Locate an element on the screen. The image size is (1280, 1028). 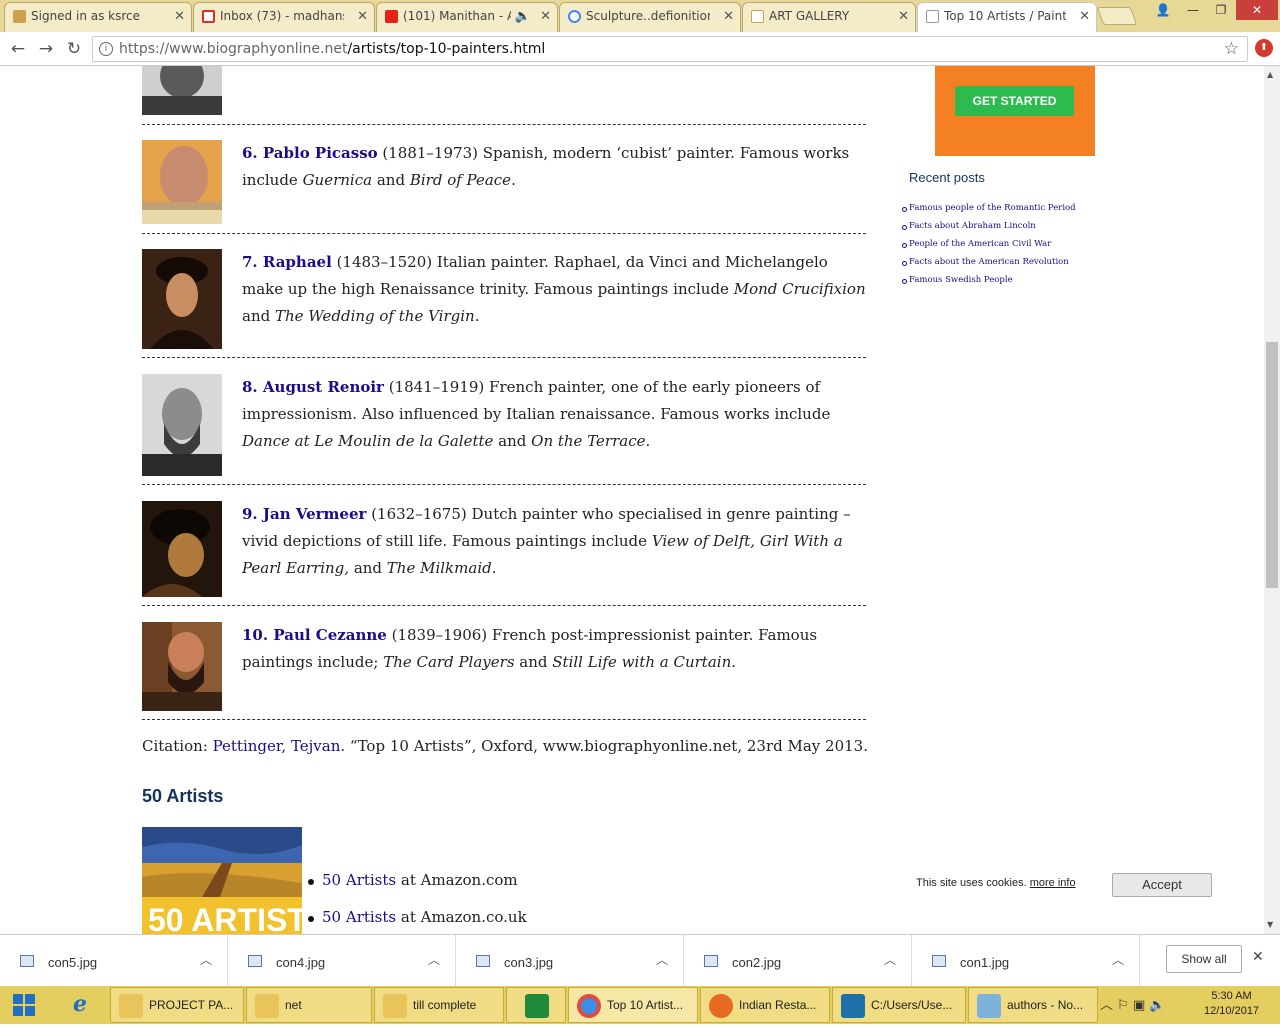
portrait-vermeer is located at coordinates (182, 549).